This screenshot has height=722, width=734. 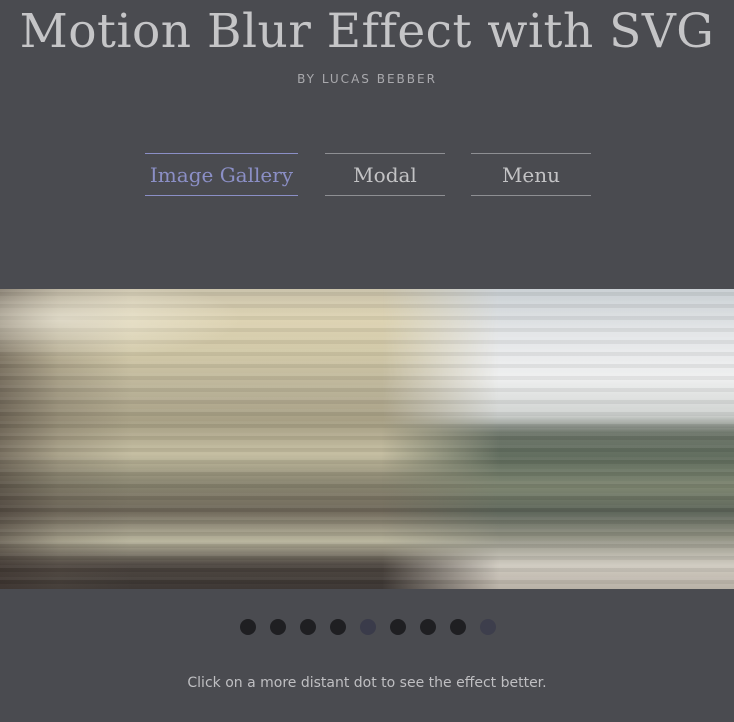 What do you see at coordinates (221, 174) in the screenshot?
I see `tab-image-gallery: Image Gallery` at bounding box center [221, 174].